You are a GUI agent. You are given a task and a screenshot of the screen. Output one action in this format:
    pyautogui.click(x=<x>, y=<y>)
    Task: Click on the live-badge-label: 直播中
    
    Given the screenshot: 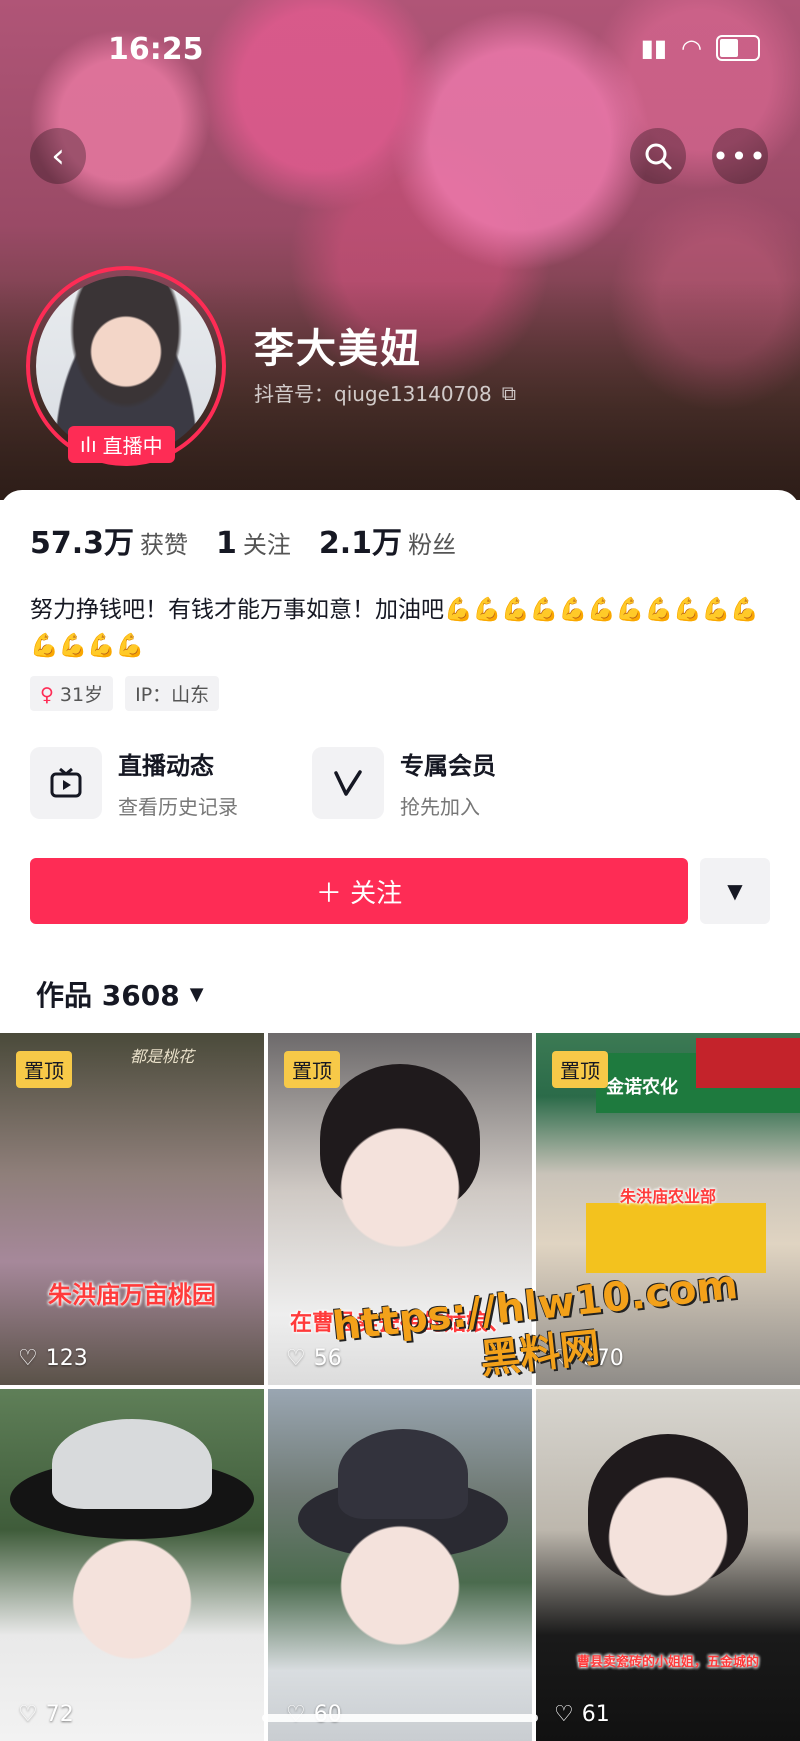 What is the action you would take?
    pyautogui.click(x=132, y=446)
    